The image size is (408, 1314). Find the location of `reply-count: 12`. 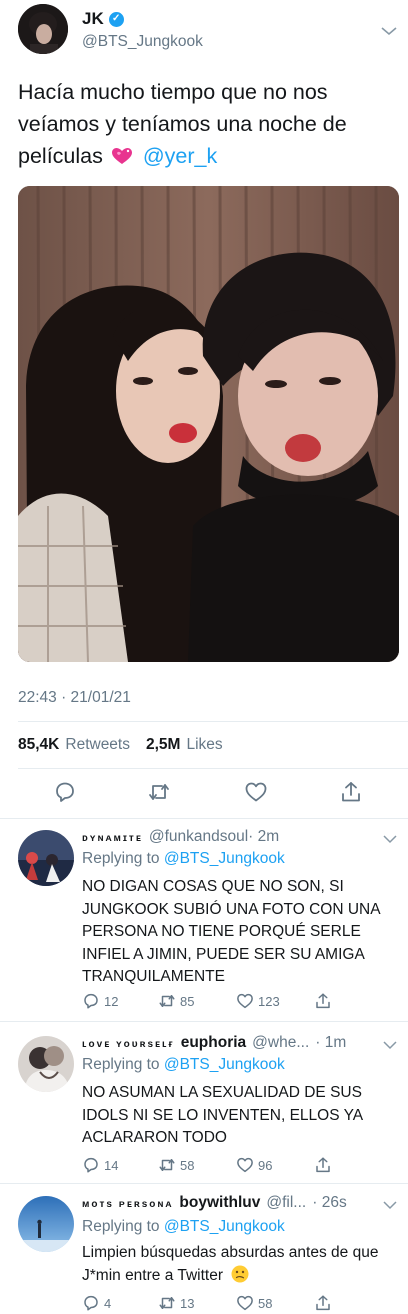

reply-count: 12 is located at coordinates (111, 1001).